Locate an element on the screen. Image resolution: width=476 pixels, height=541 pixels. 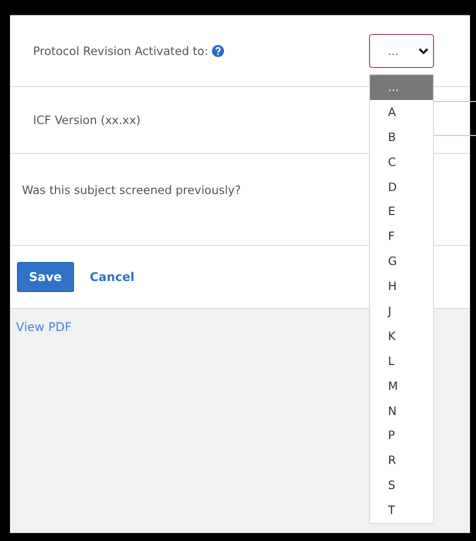
dropdown-option: N is located at coordinates (401, 411).